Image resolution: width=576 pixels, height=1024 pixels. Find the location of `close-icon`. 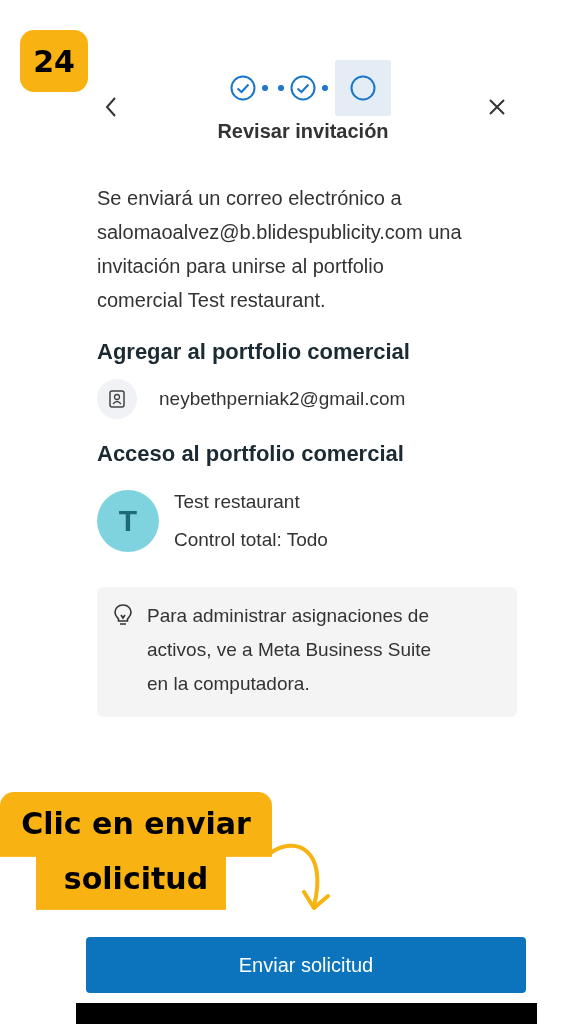

close-icon is located at coordinates (497, 107).